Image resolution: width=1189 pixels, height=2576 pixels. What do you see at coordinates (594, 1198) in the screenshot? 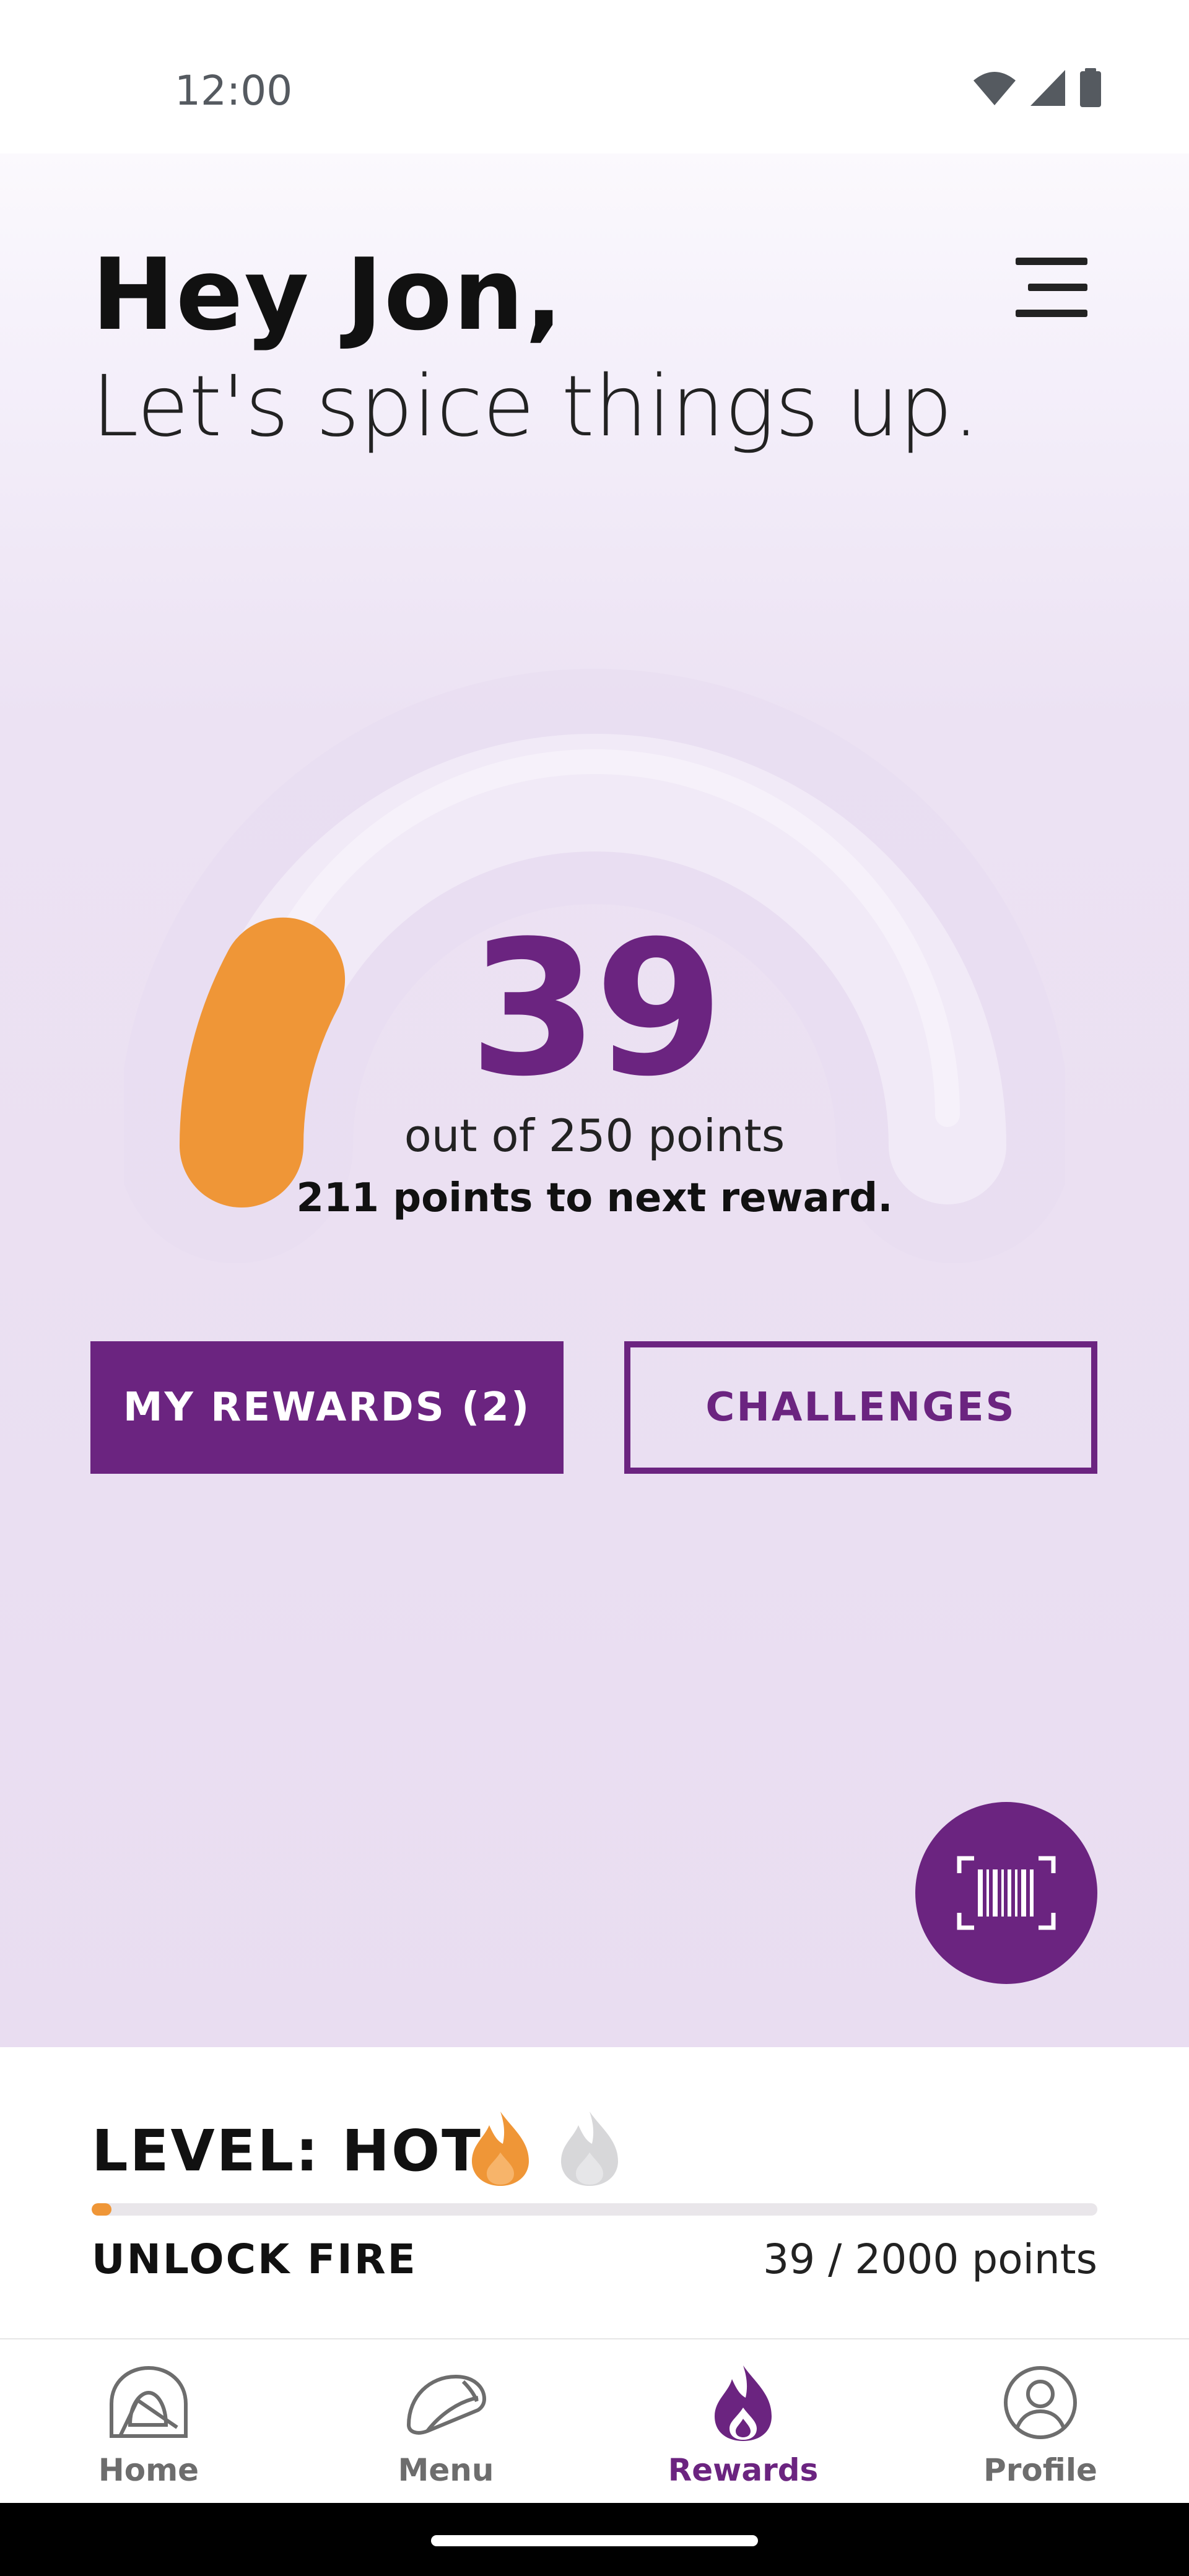
I see `points-to-next: 211 points to next reward.` at bounding box center [594, 1198].